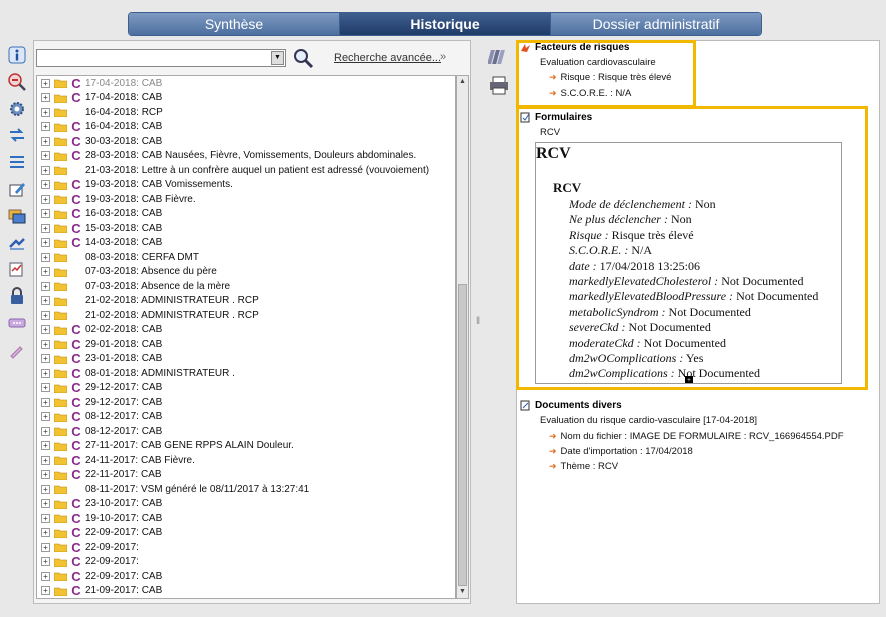  I want to click on cards-icon, so click(17, 216).